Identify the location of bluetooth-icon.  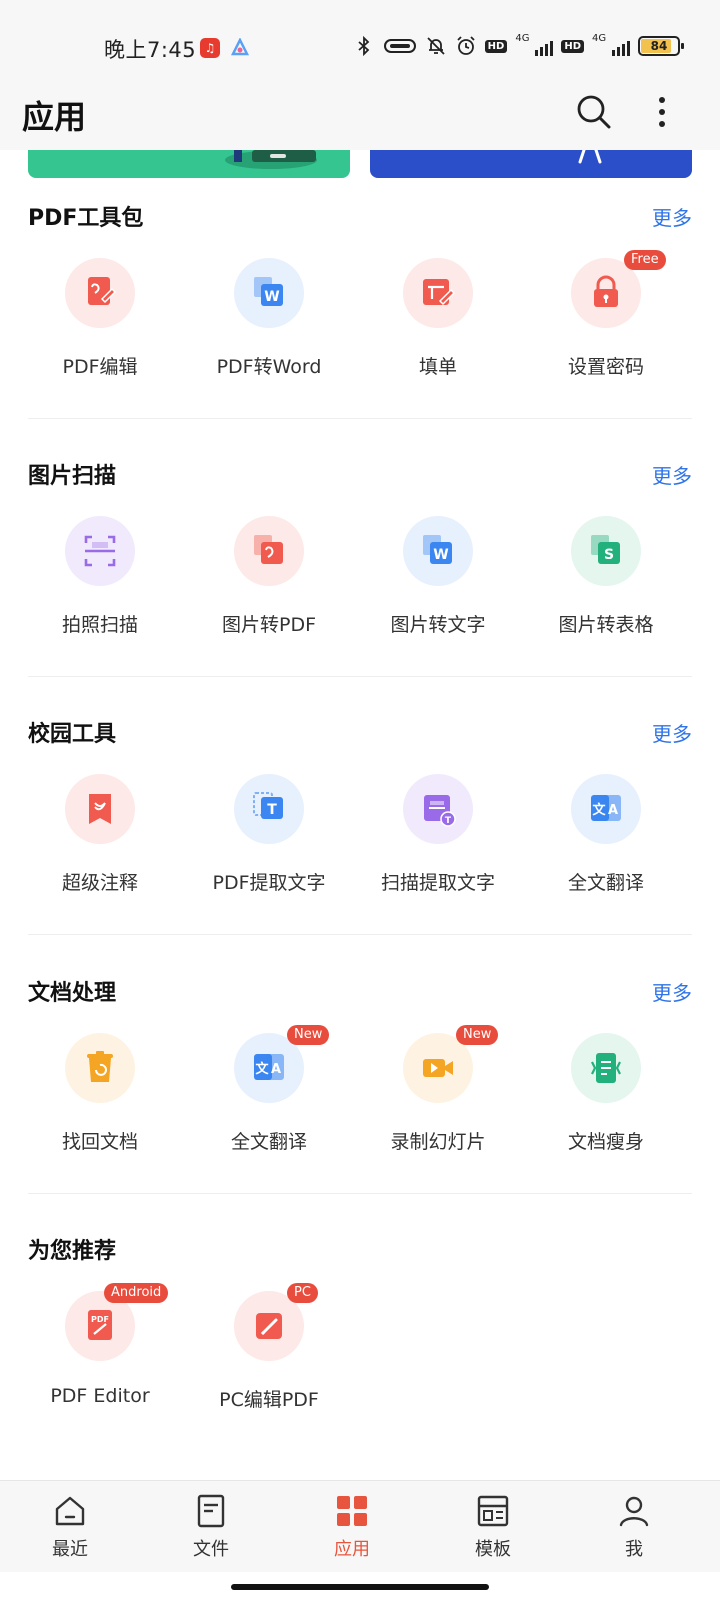
(363, 46).